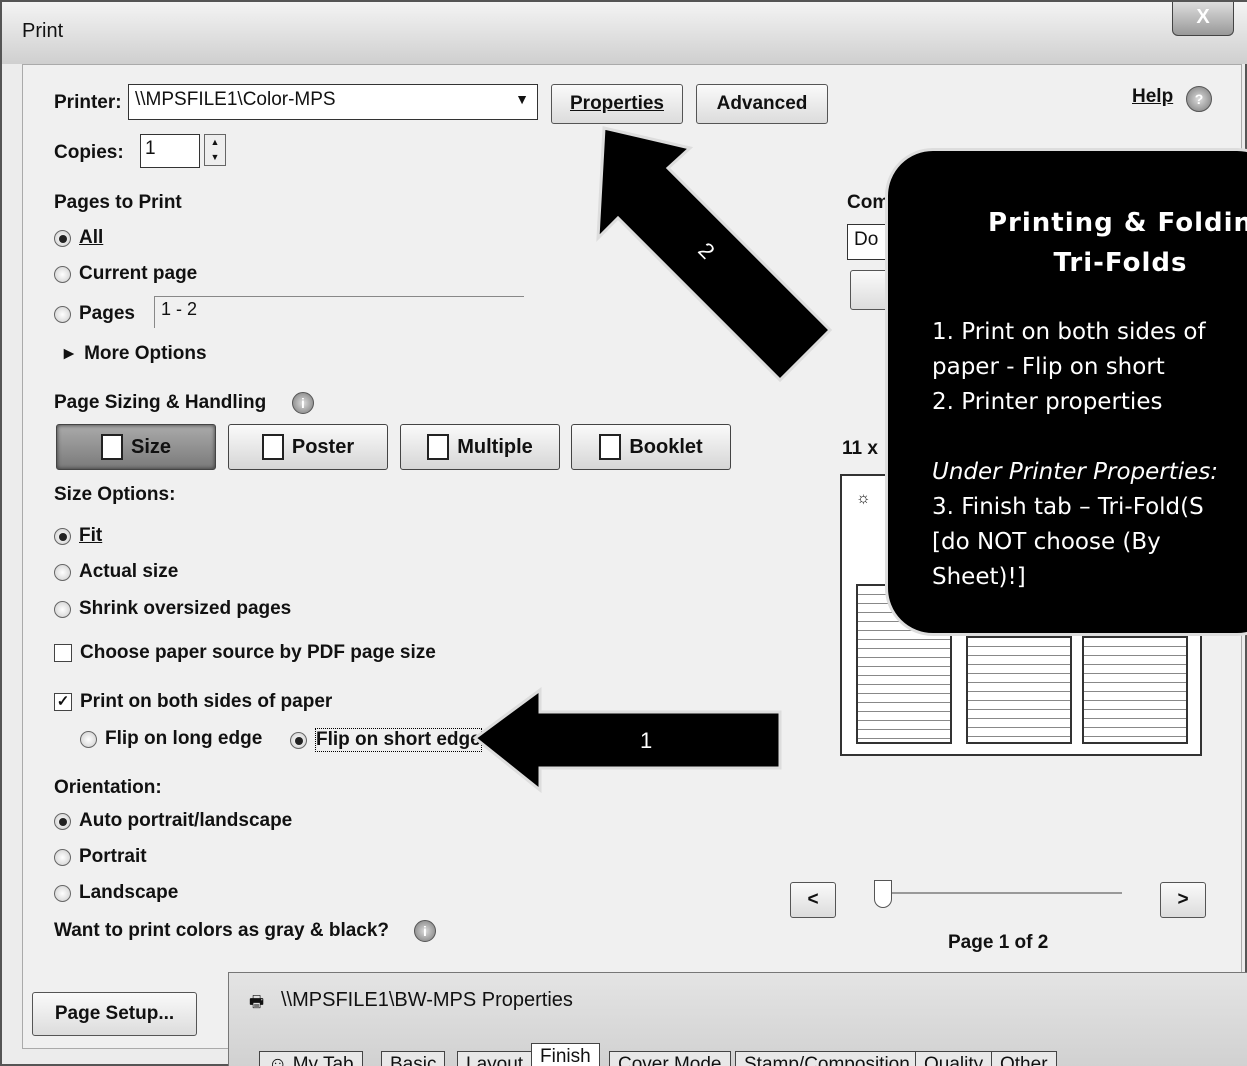 Image resolution: width=1247 pixels, height=1066 pixels. Describe the element at coordinates (1046, 542) in the screenshot. I see `overlay-line: [do NOT choose (By` at that location.